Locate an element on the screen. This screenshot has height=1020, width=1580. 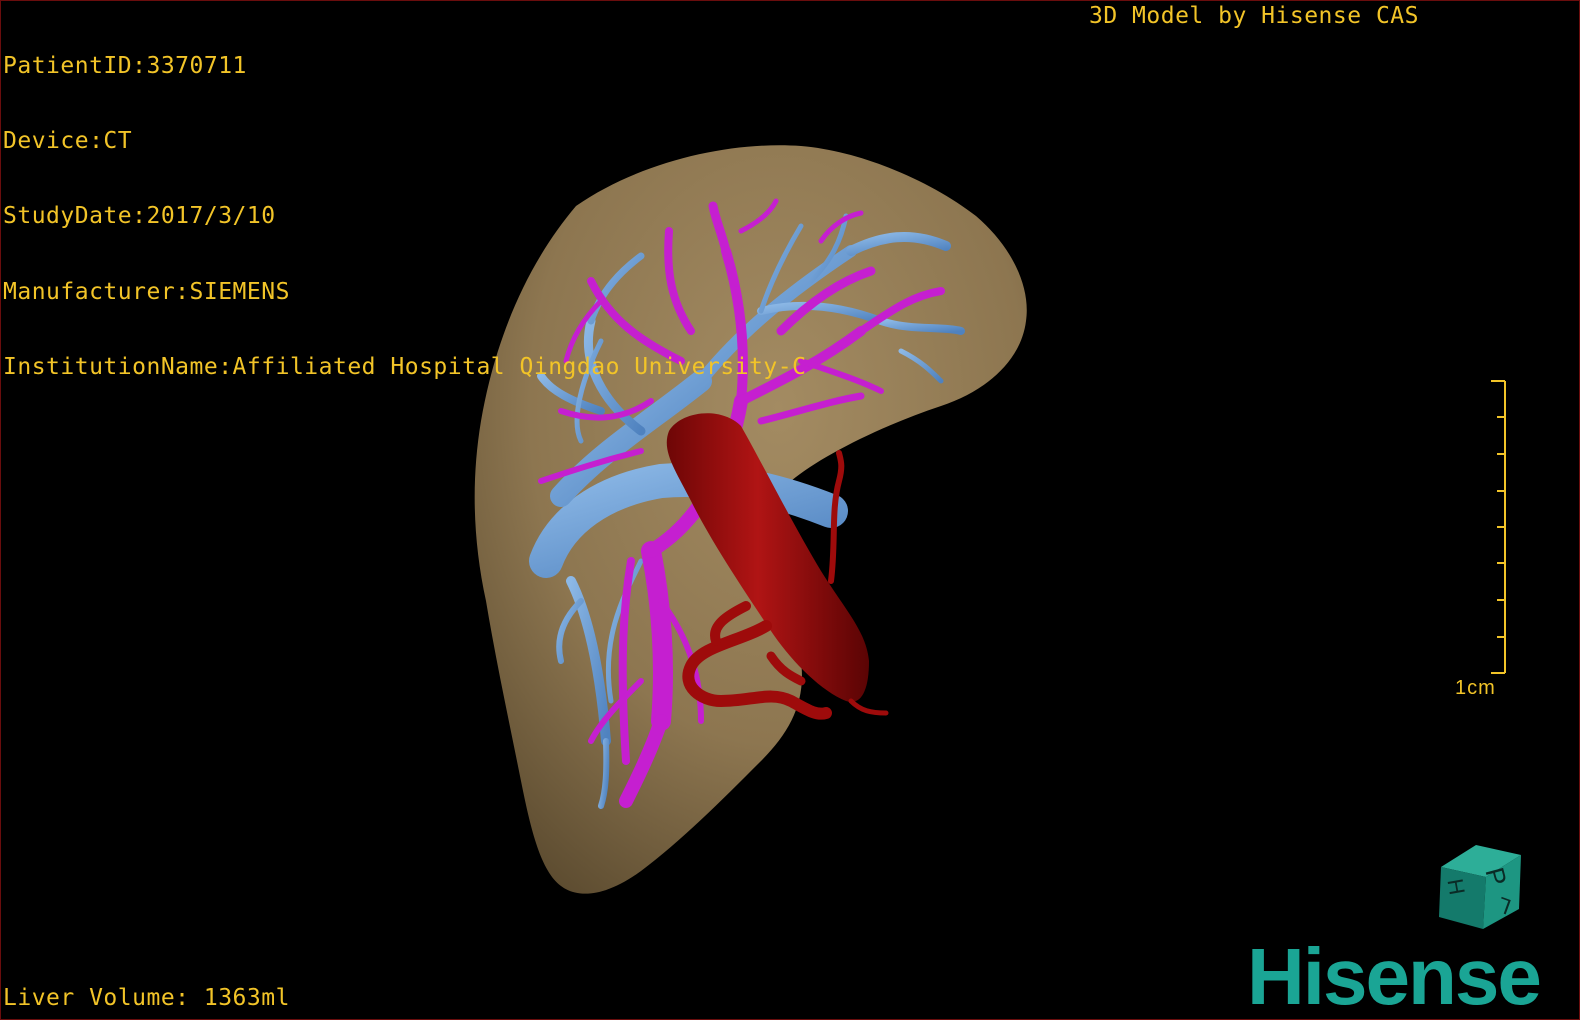
scale-bar-label: 1cm is located at coordinates (1475, 688).